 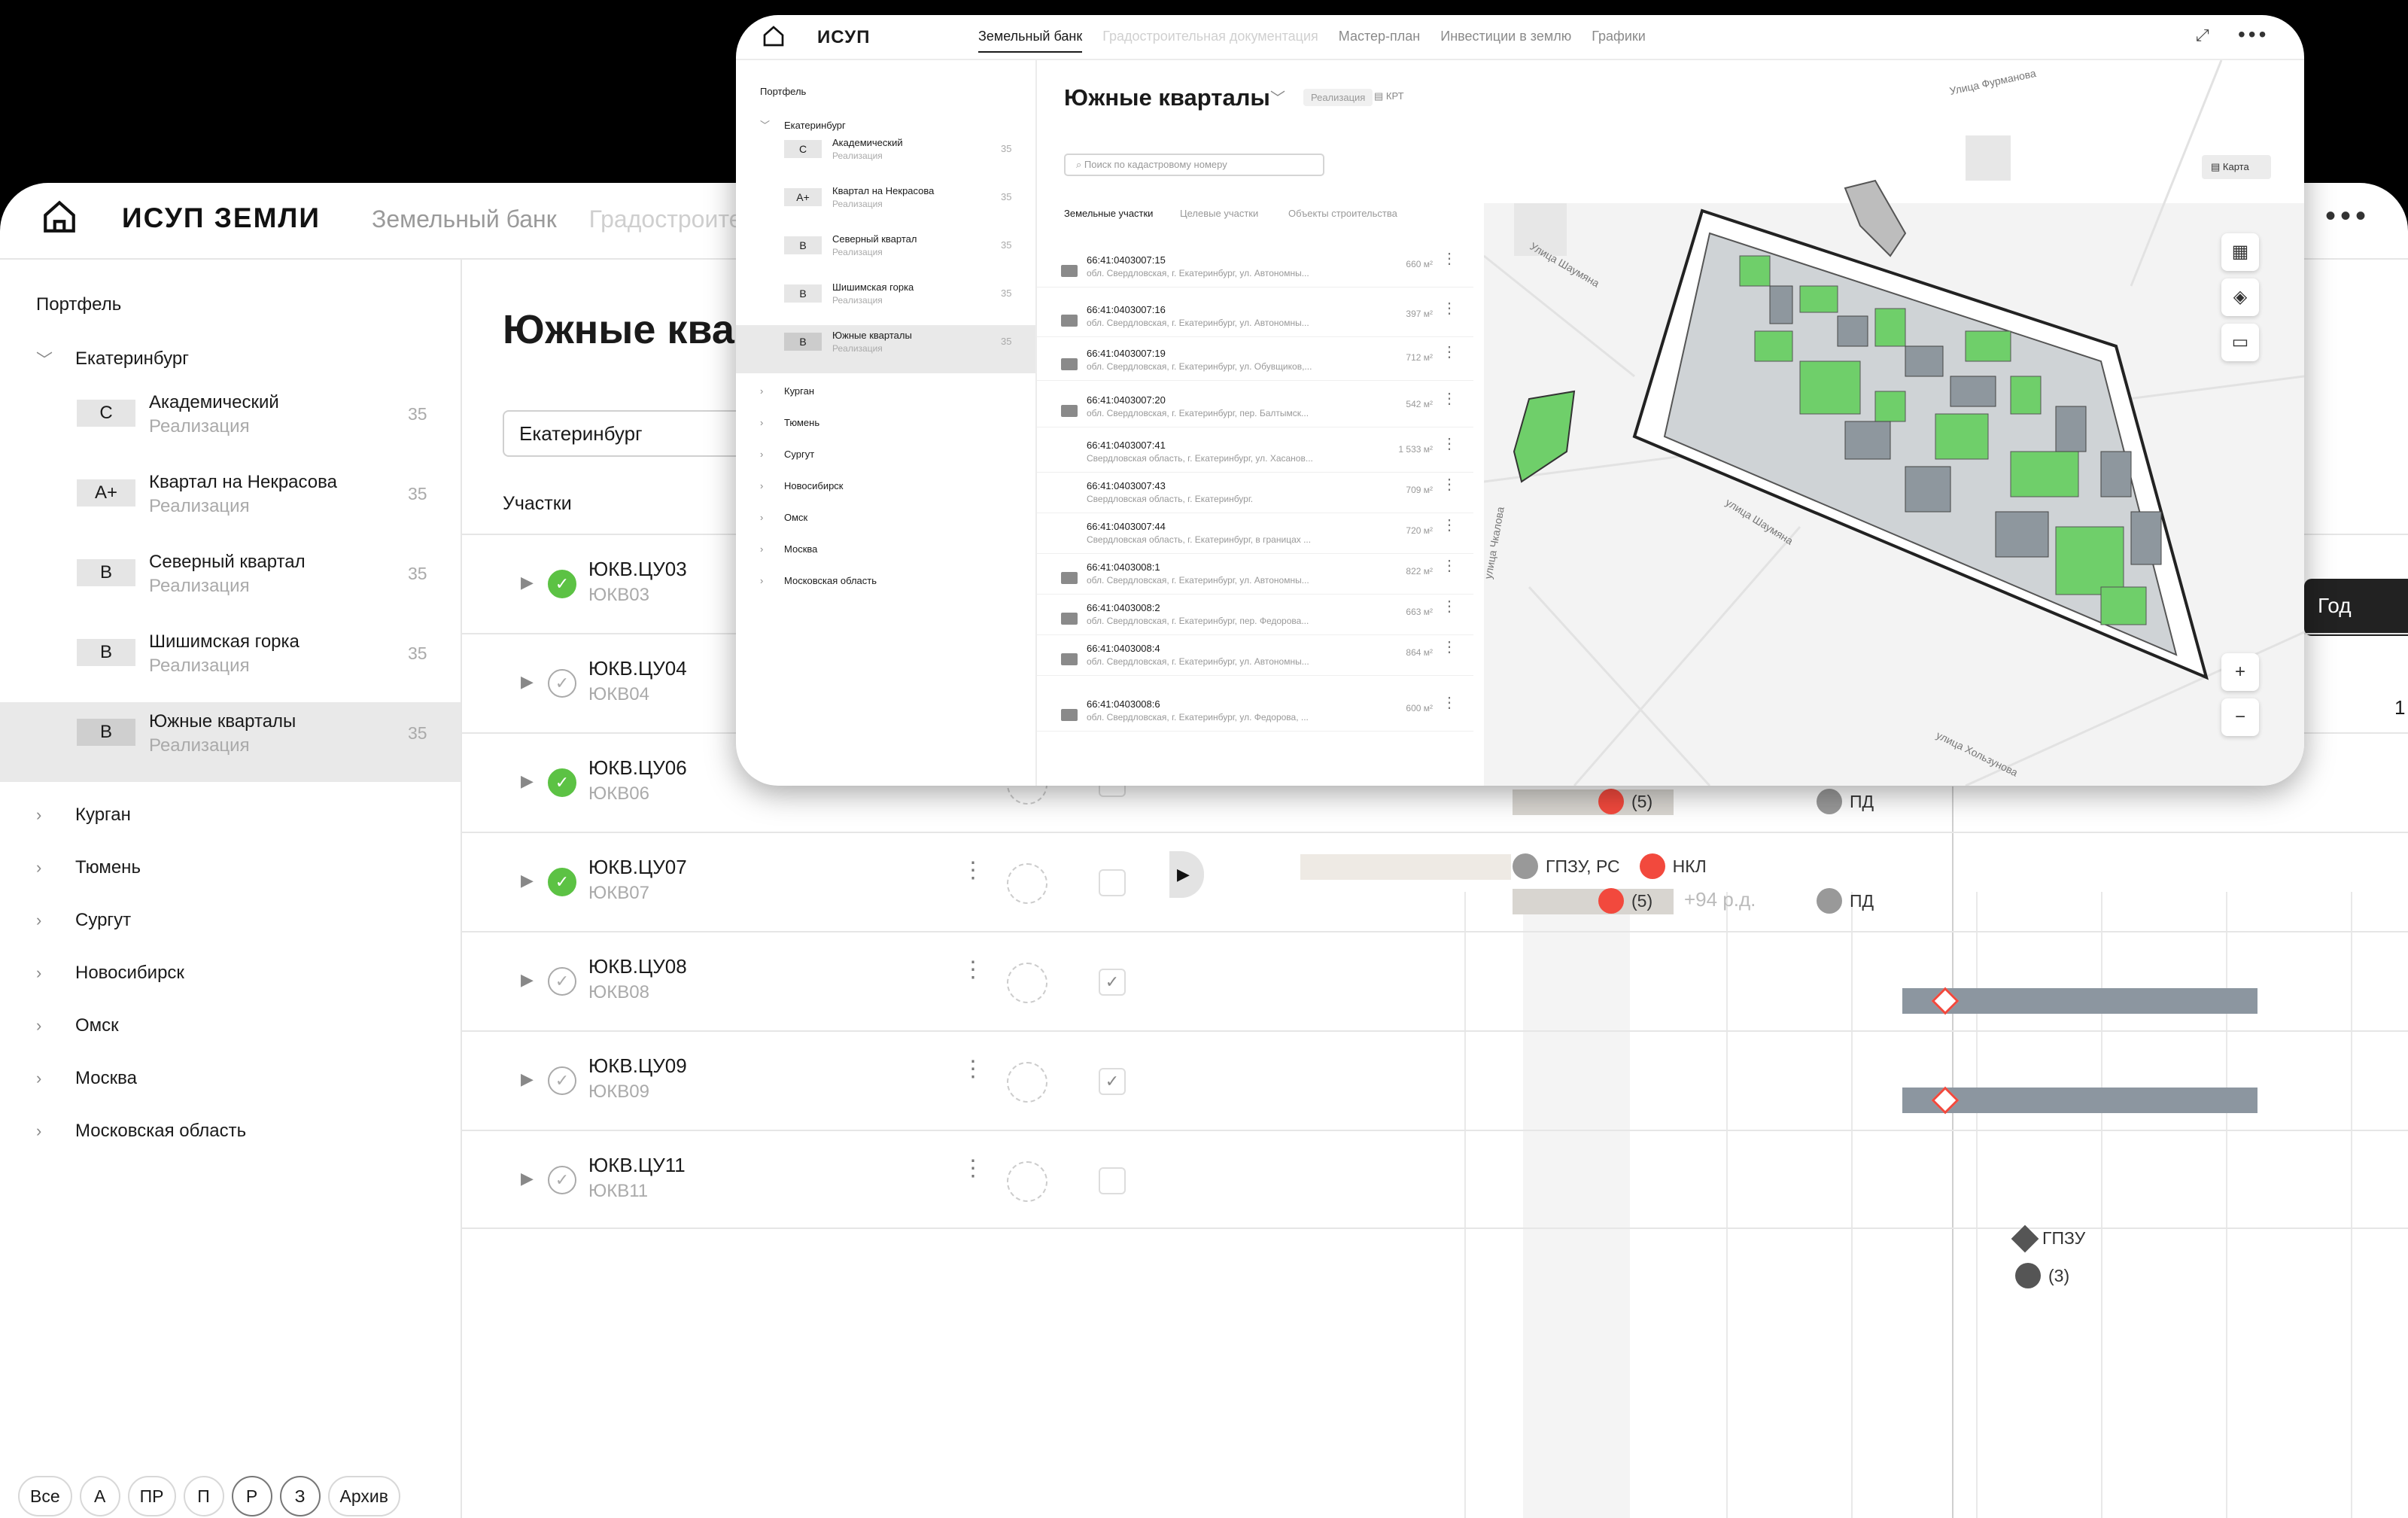 I want to click on expand-icon: ⤢, so click(x=2202, y=35).